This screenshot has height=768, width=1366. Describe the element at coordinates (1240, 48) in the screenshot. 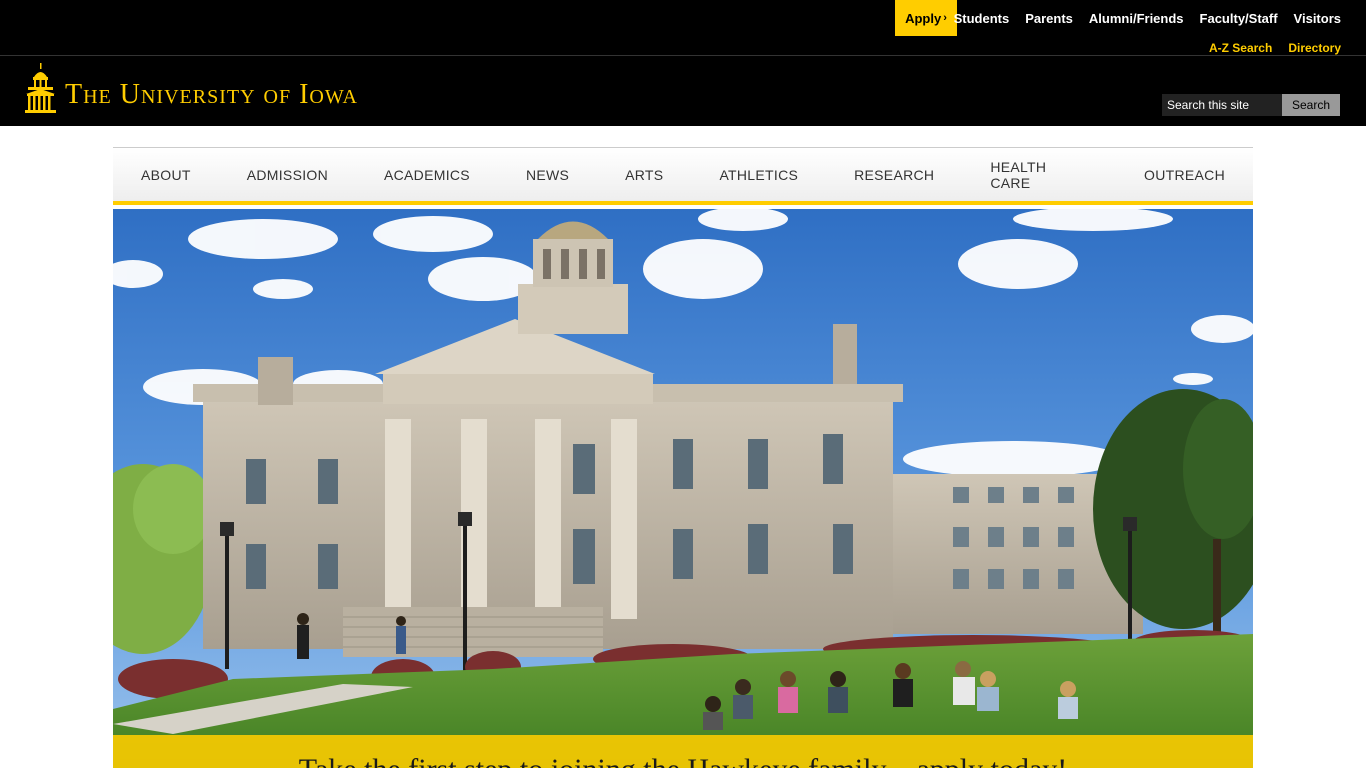

I see `az-search-link: A-Z Search` at that location.